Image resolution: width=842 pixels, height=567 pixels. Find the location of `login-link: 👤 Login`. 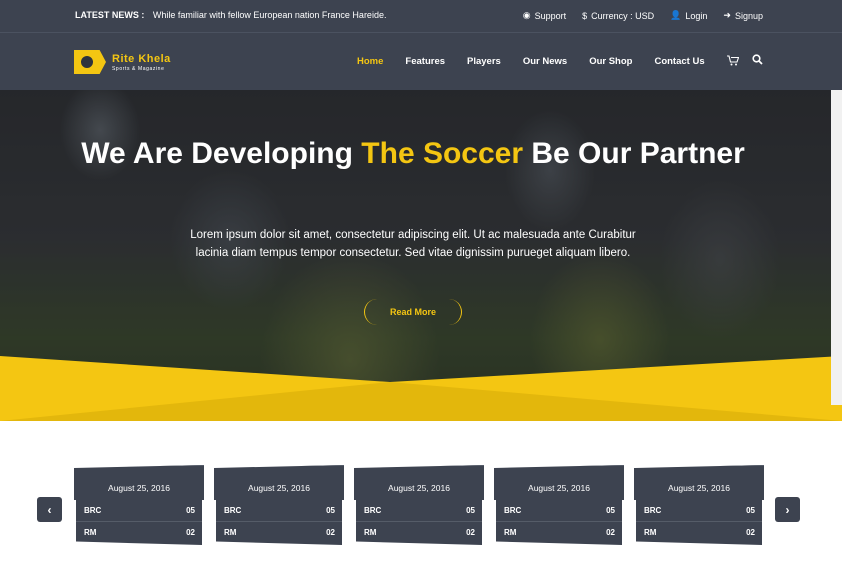

login-link: 👤 Login is located at coordinates (688, 15).